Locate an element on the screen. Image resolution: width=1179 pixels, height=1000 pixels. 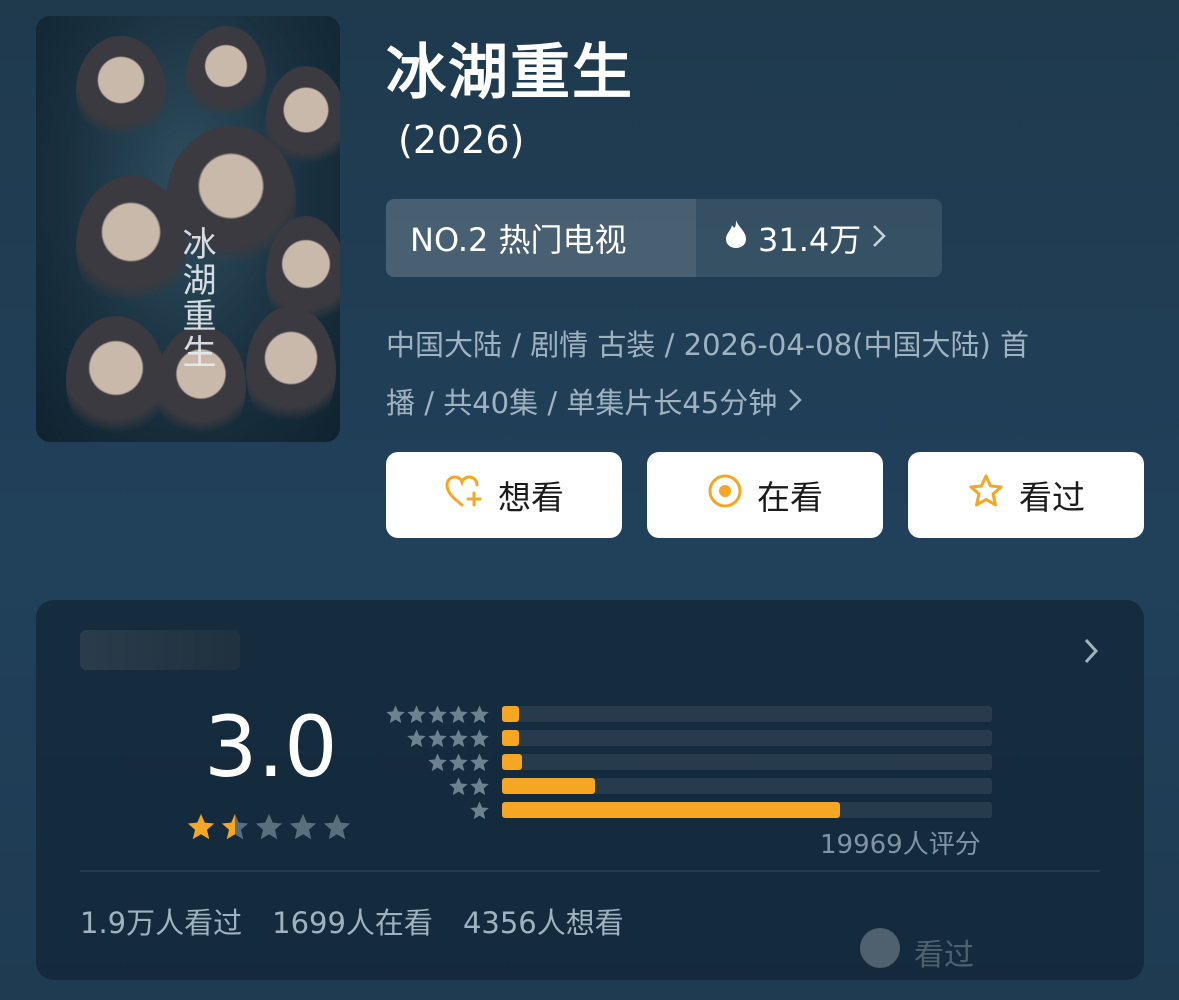
star-icon is located at coordinates (986, 495).